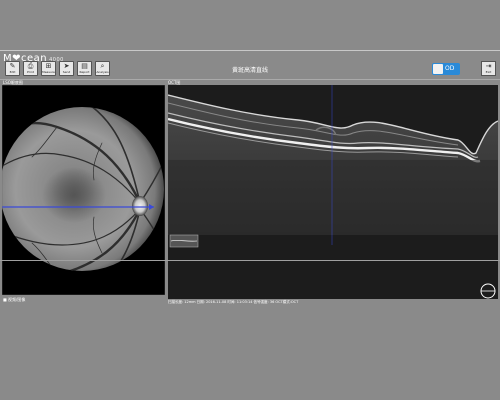 The height and width of the screenshot is (400, 500). Describe the element at coordinates (249, 70) in the screenshot. I see `page-title: 黄斑高清直线` at that location.